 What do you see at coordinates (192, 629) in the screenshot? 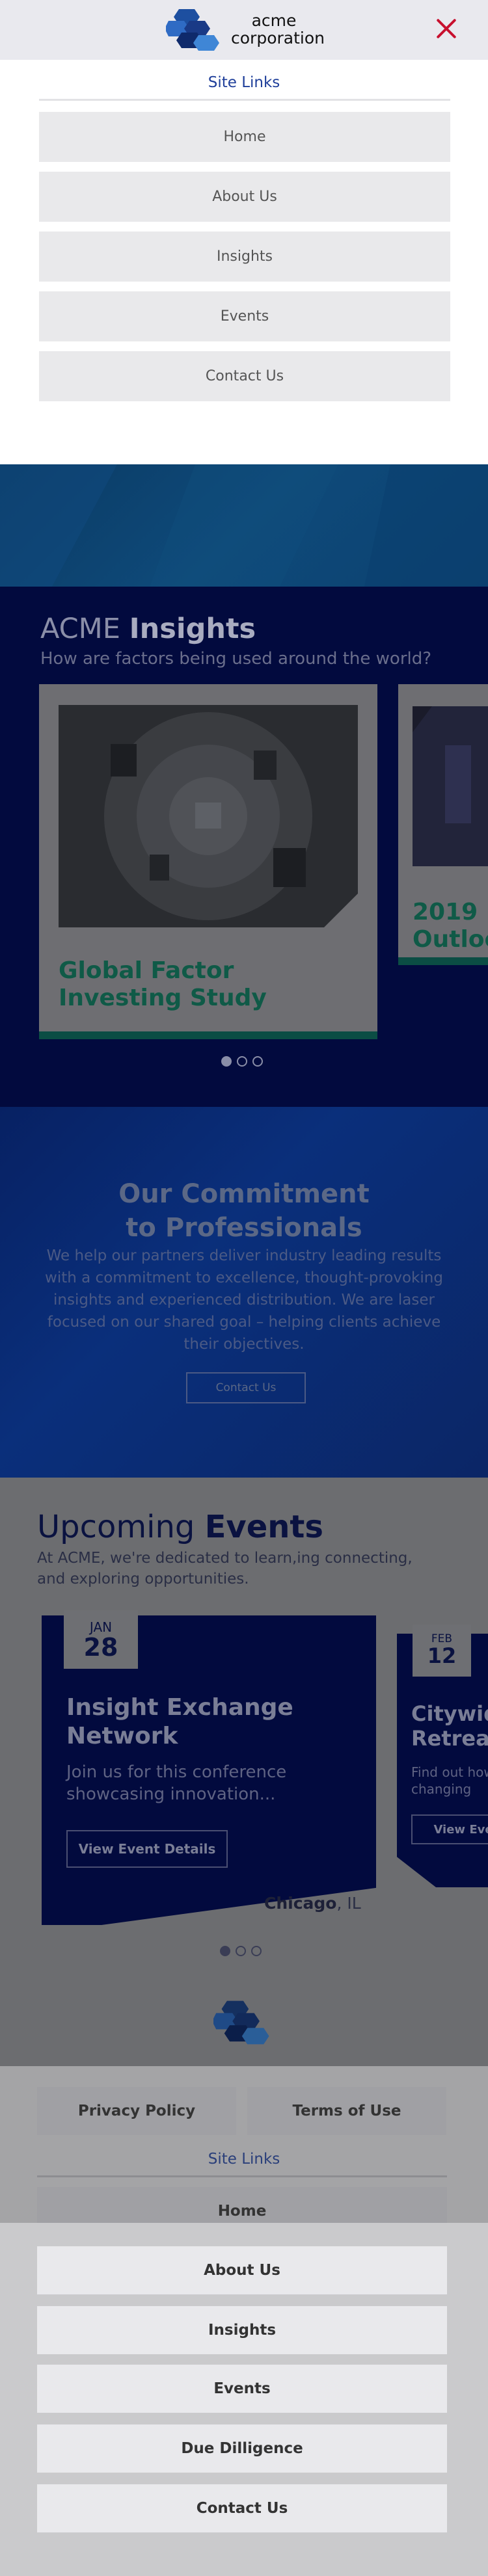
I see `insights-heading-bold: Insights` at bounding box center [192, 629].